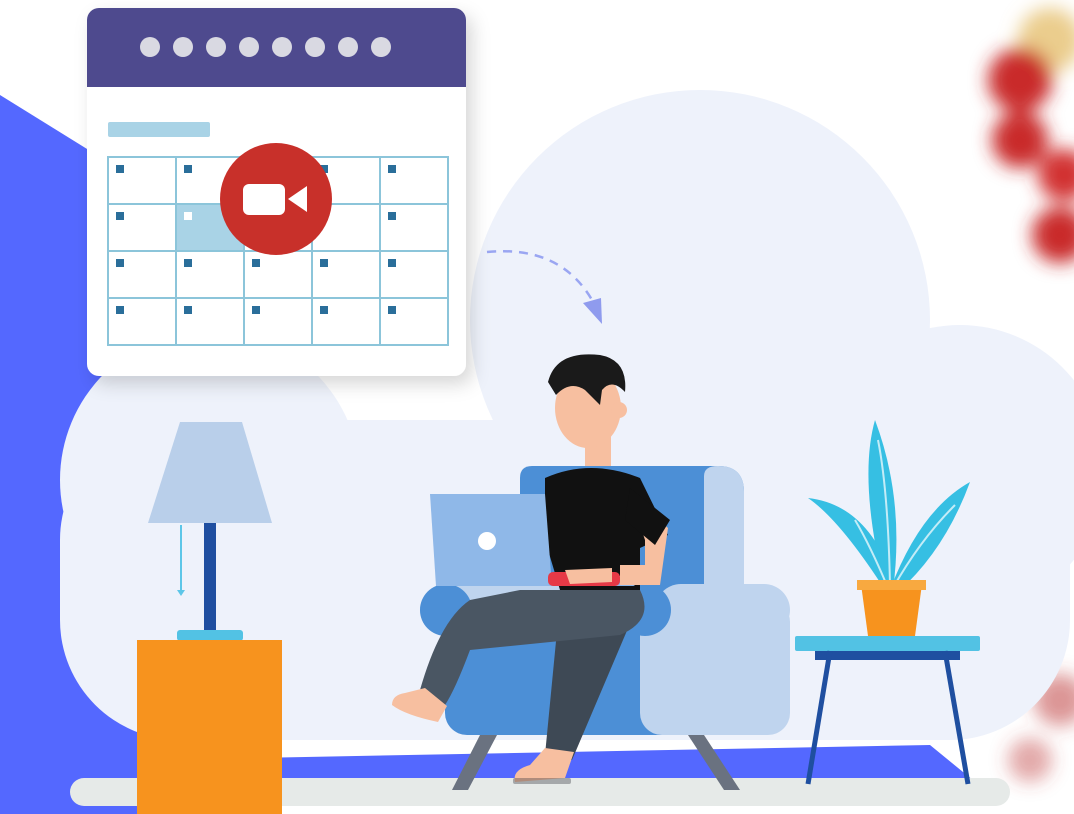  I want to click on side-table, so click(209, 727).